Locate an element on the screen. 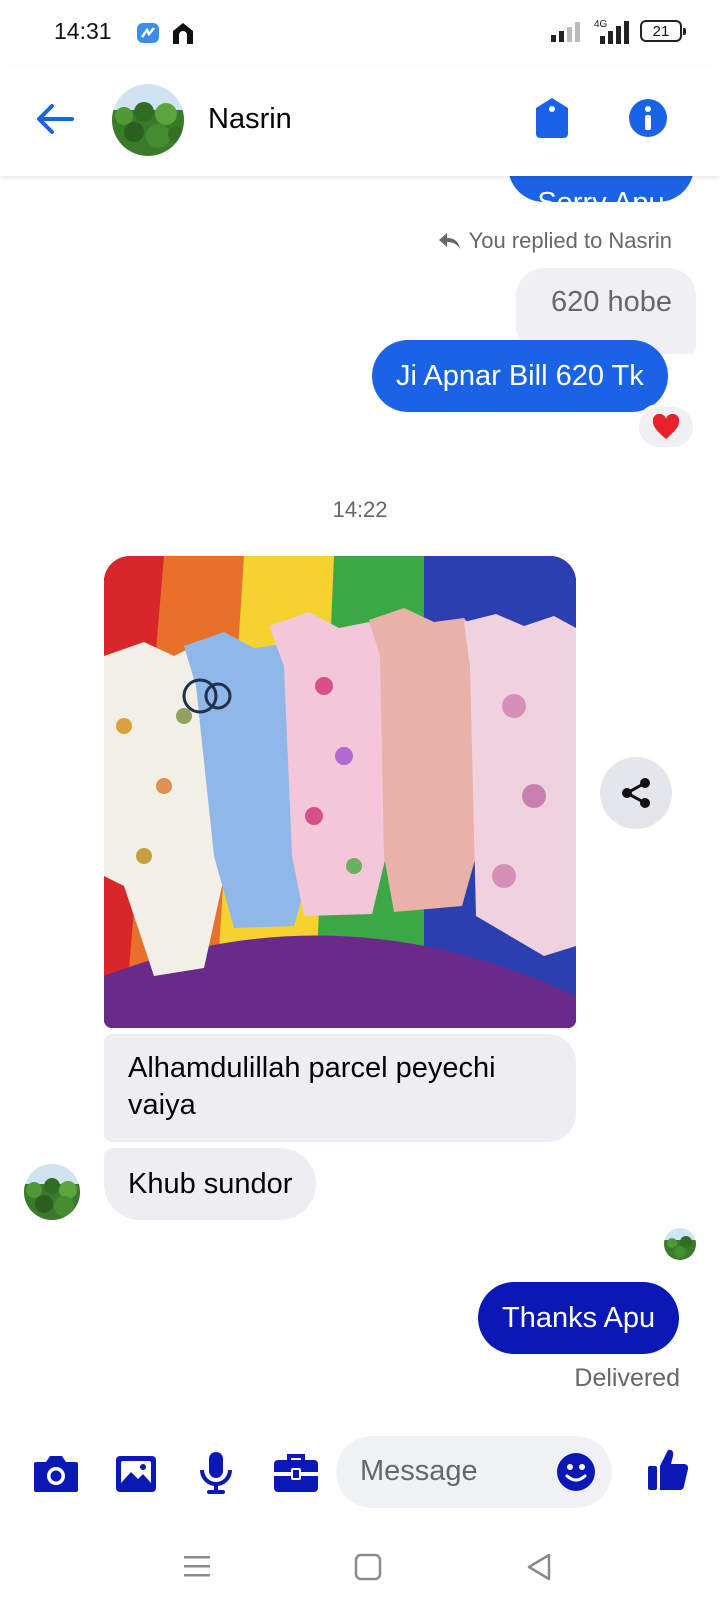  message-timestamp: 14:22 is located at coordinates (360, 509).